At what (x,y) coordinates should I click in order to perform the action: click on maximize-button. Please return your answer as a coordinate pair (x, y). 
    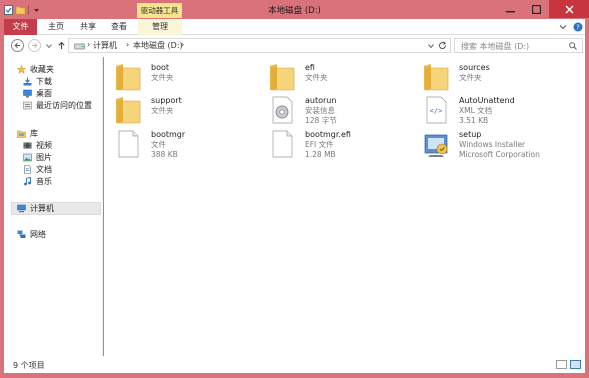
    Looking at the image, I should click on (536, 9).